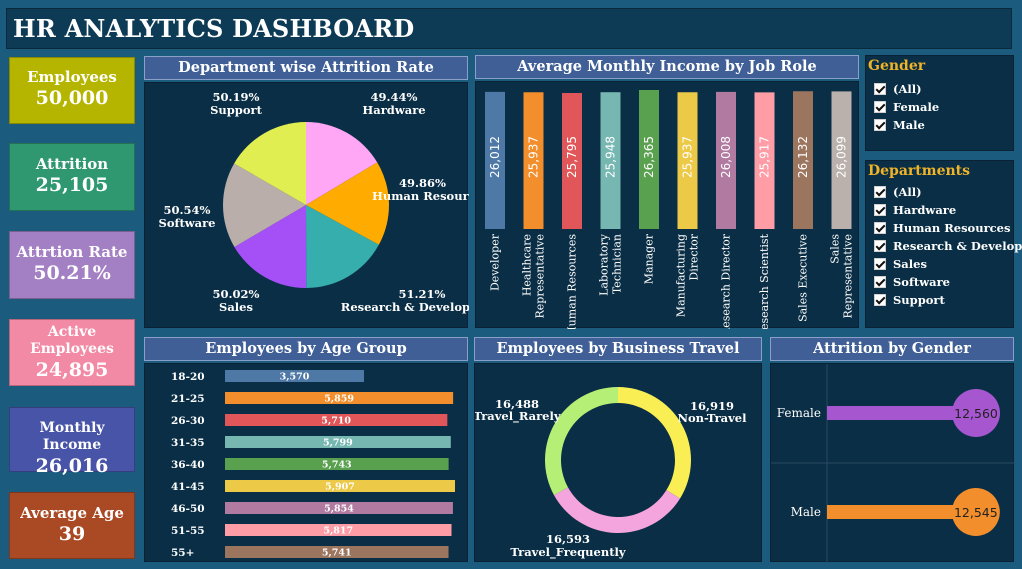  I want to click on donut-label: Travel_Frequently, so click(567, 552).